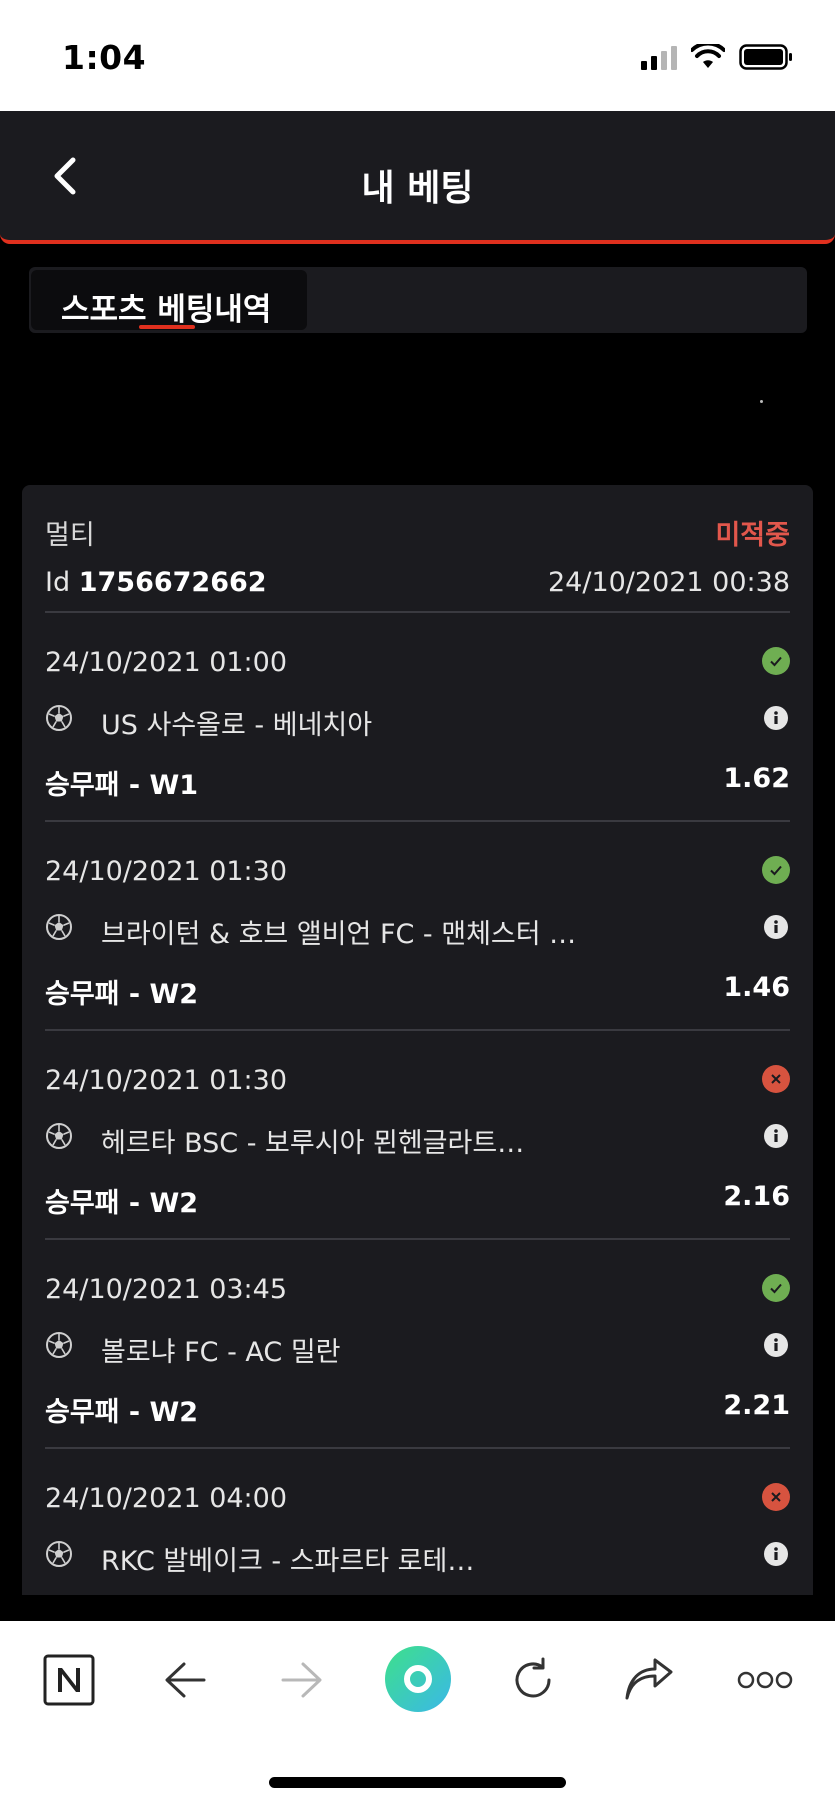  I want to click on browser-reload-button, so click(533, 1680).